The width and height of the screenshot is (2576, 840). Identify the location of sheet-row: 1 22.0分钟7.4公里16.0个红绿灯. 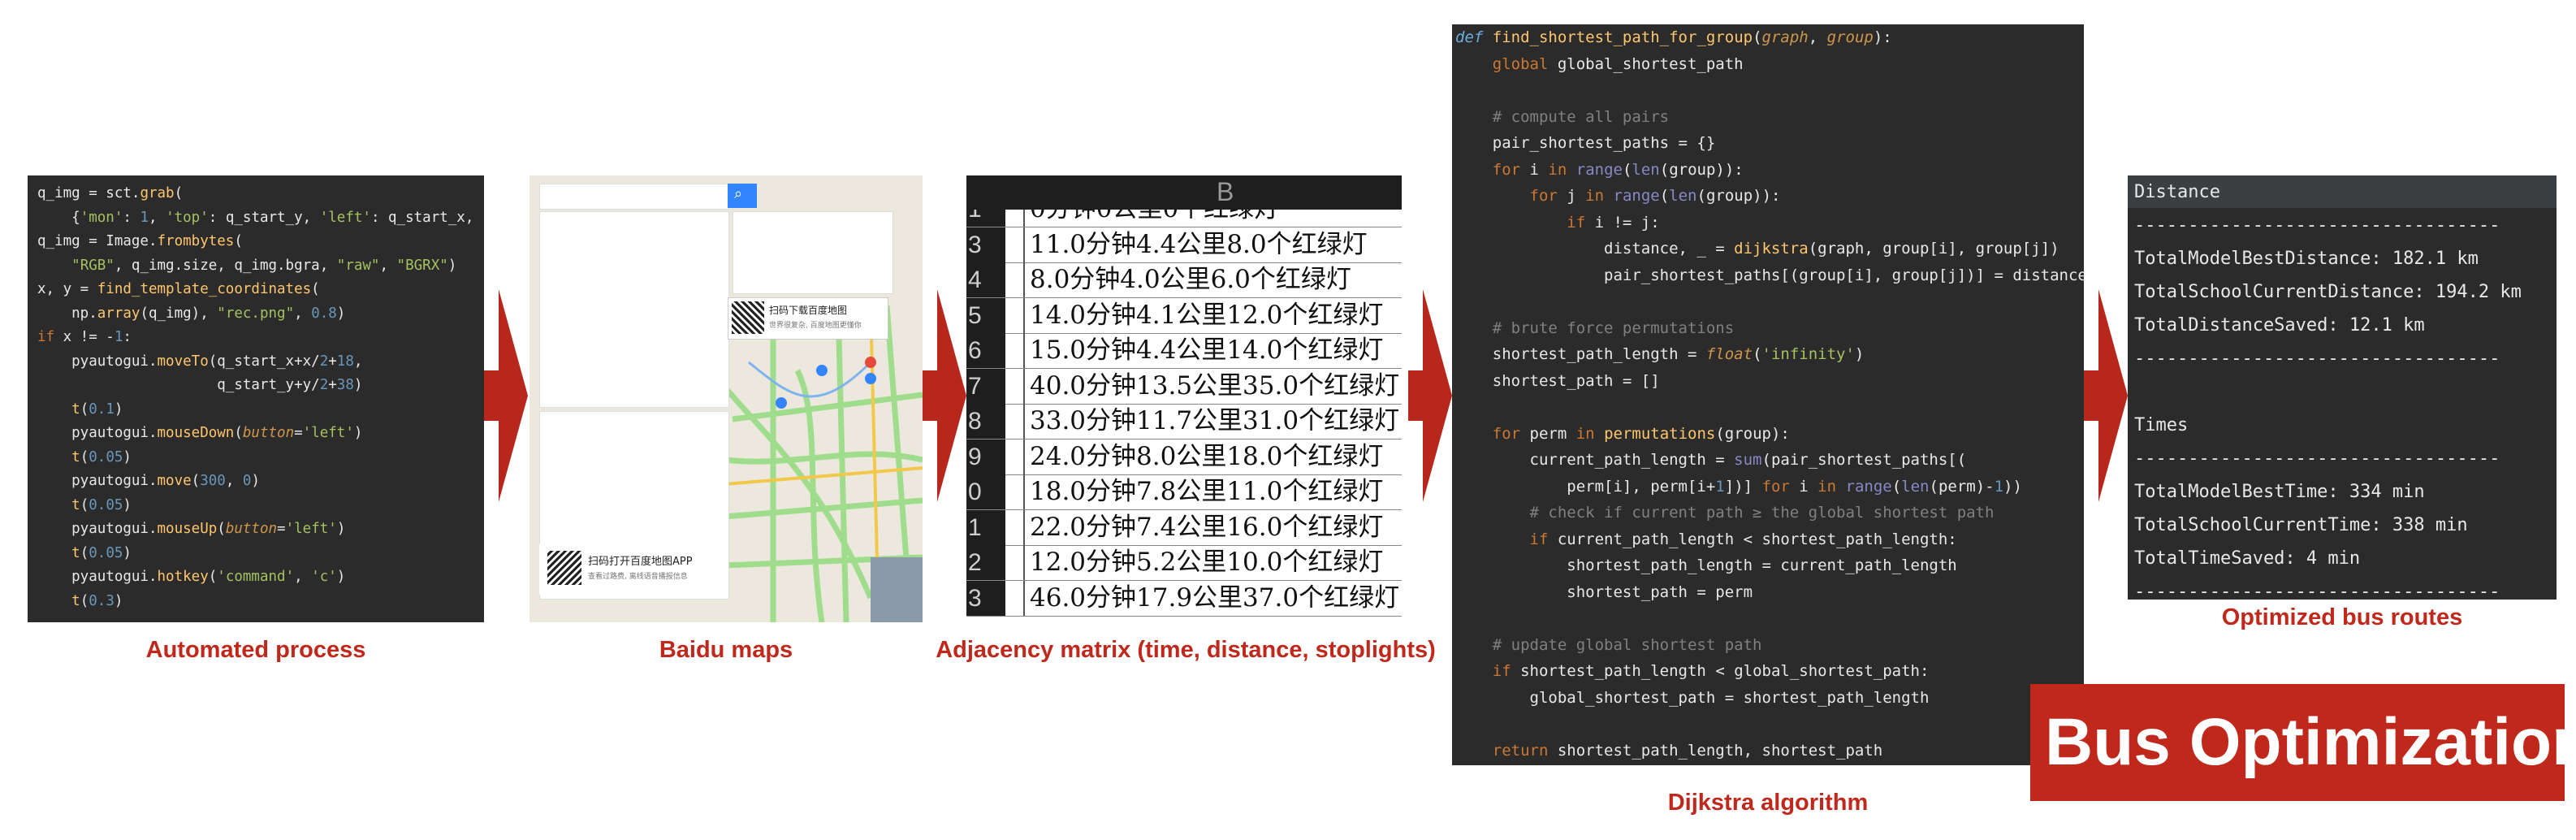
(1184, 527).